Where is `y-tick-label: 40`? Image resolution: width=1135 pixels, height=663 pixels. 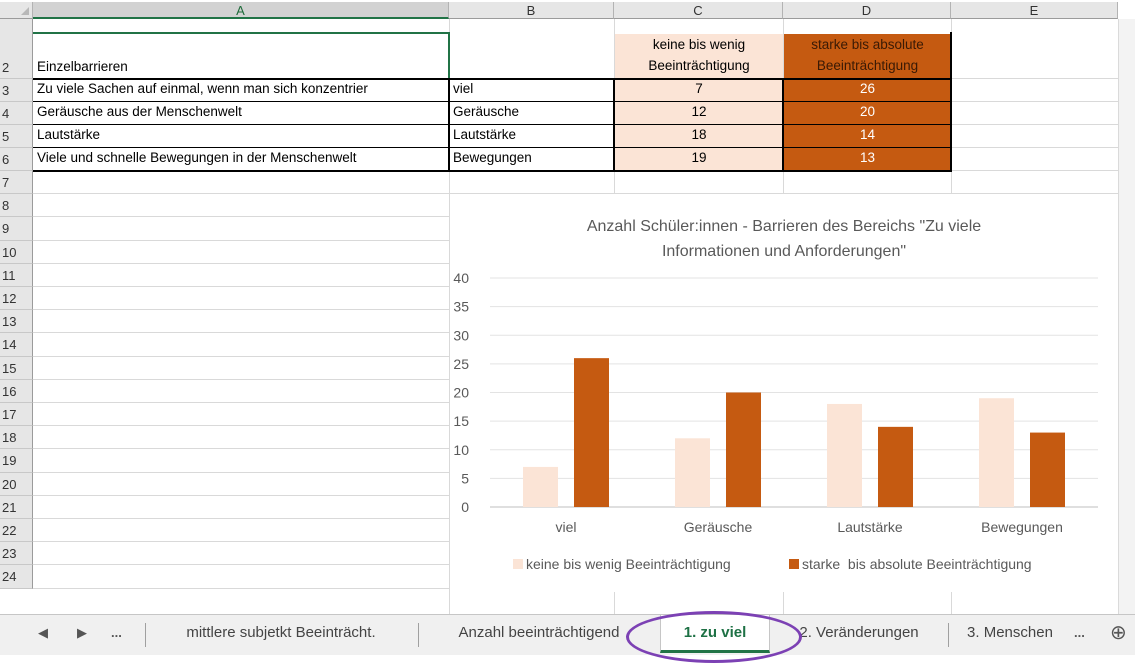
y-tick-label: 40 is located at coordinates (461, 278).